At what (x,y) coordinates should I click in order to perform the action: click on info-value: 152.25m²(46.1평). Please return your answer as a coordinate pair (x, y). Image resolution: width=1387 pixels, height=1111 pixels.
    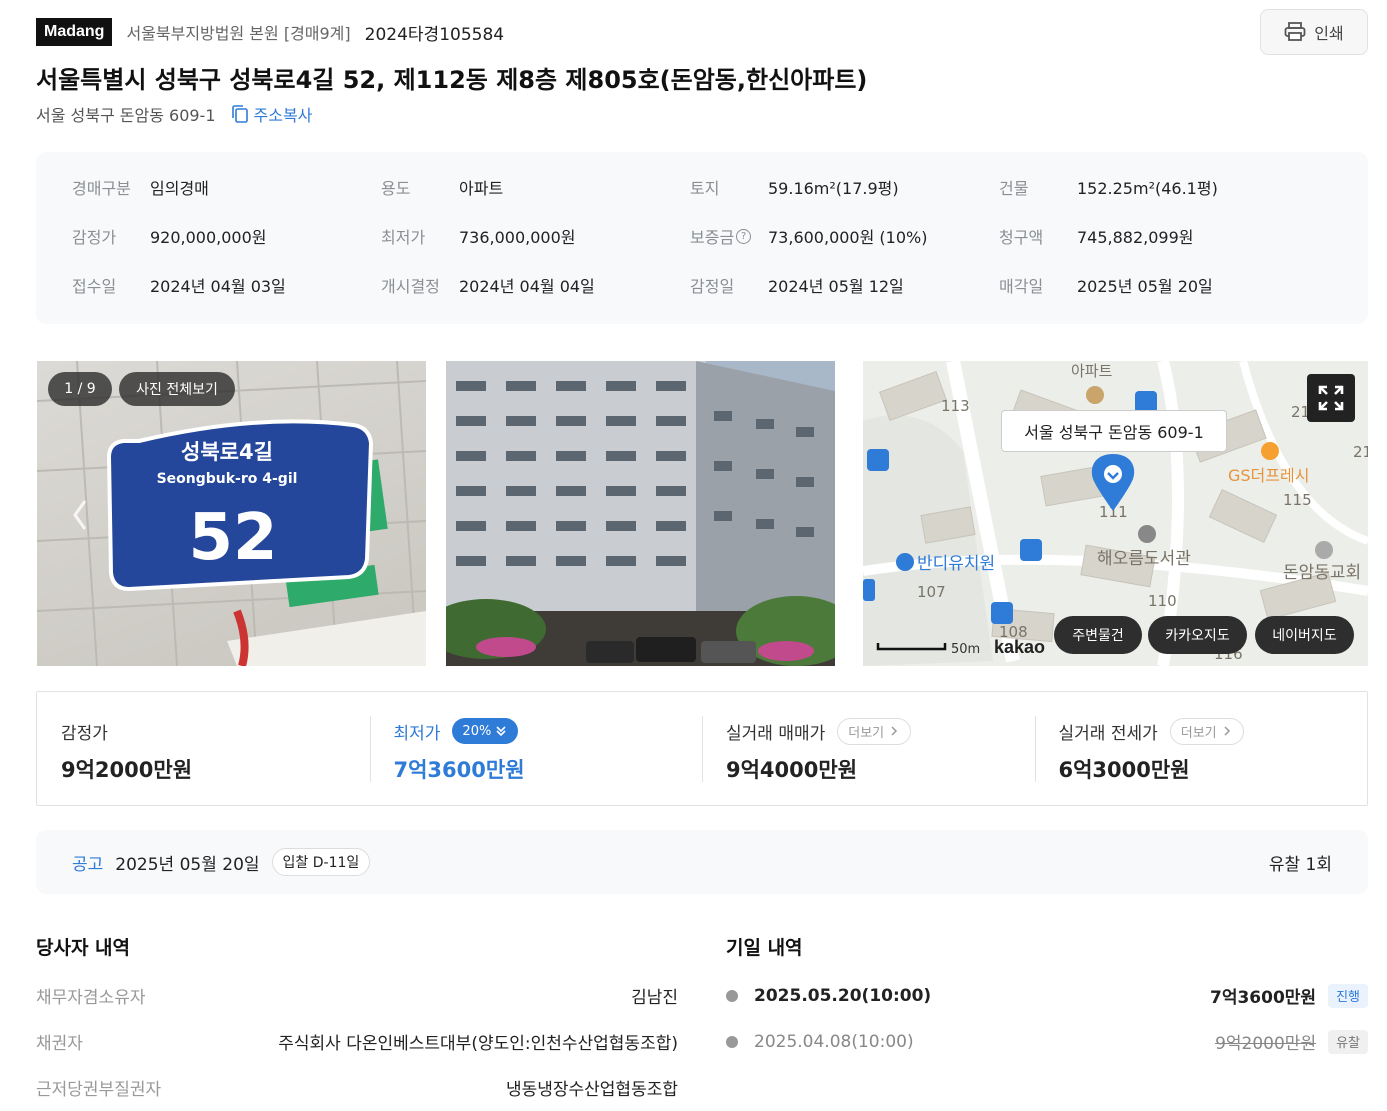
    Looking at the image, I should click on (1147, 188).